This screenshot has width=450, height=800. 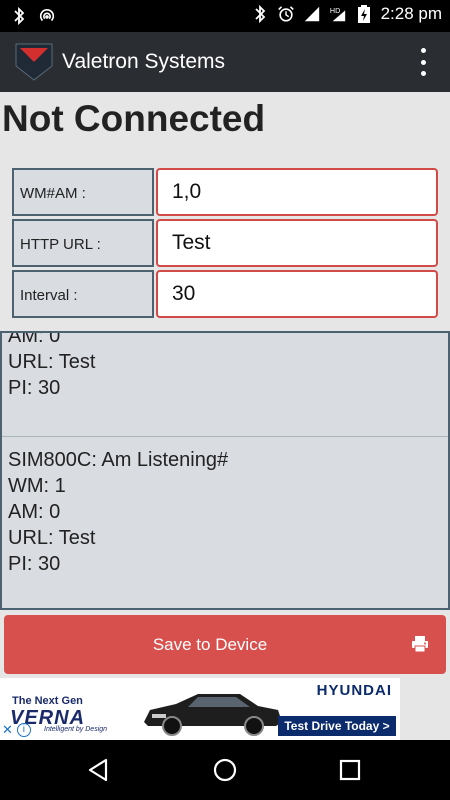 I want to click on form-row-http-url: HTTP URL :, so click(x=225, y=243).